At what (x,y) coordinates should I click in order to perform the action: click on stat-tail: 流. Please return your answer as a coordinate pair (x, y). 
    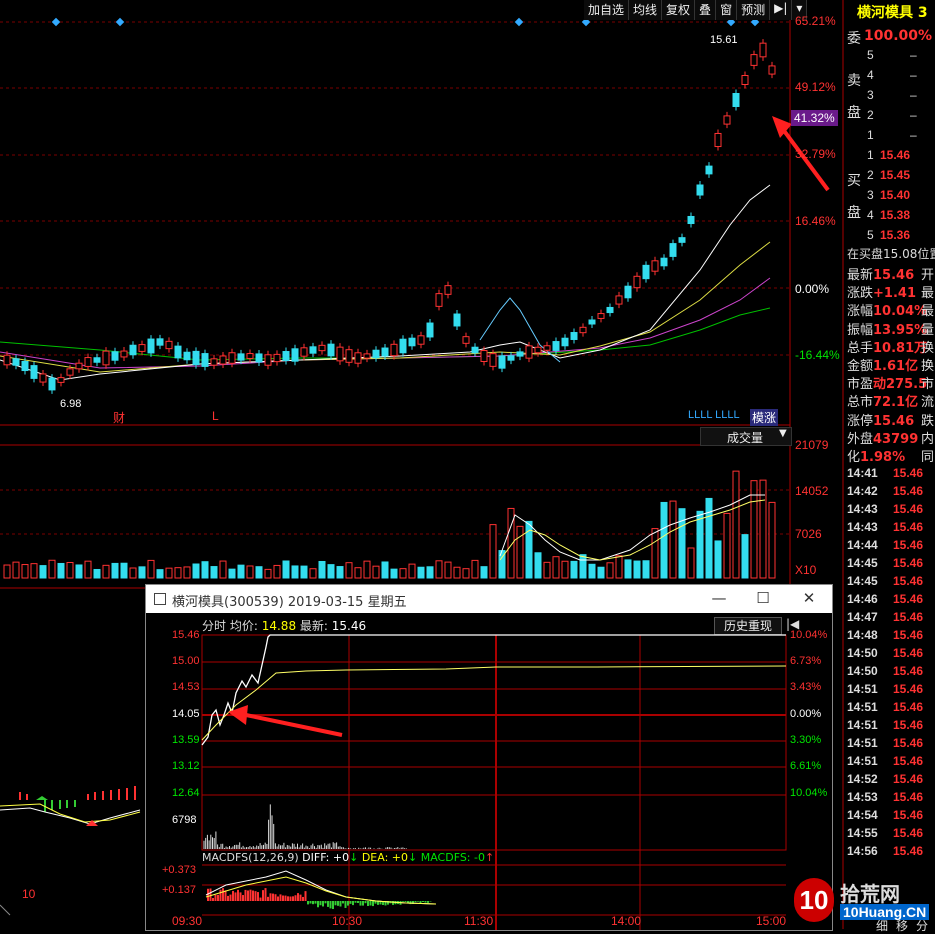
    Looking at the image, I should click on (928, 403).